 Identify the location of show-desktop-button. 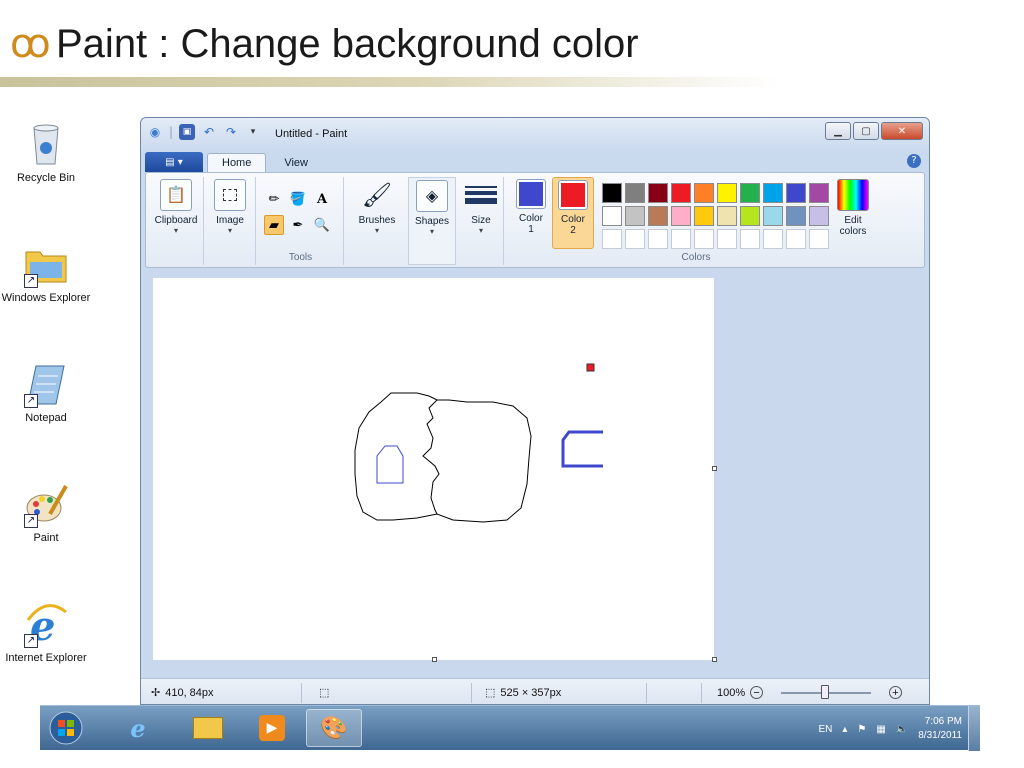
(974, 728).